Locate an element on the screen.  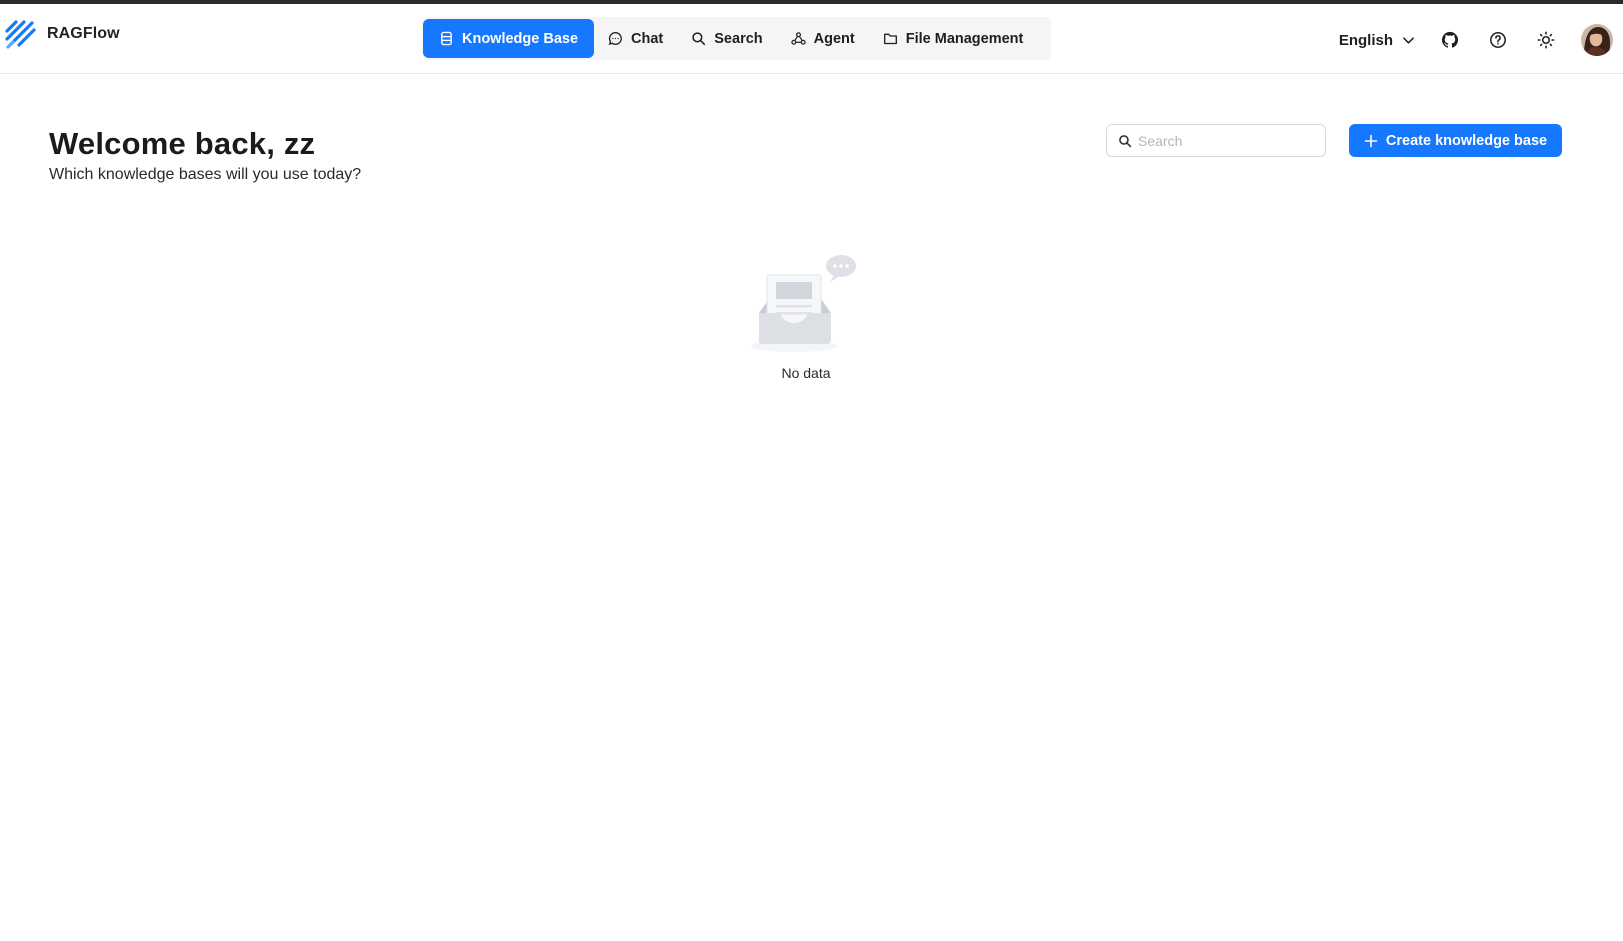
folder-icon is located at coordinates (890, 39).